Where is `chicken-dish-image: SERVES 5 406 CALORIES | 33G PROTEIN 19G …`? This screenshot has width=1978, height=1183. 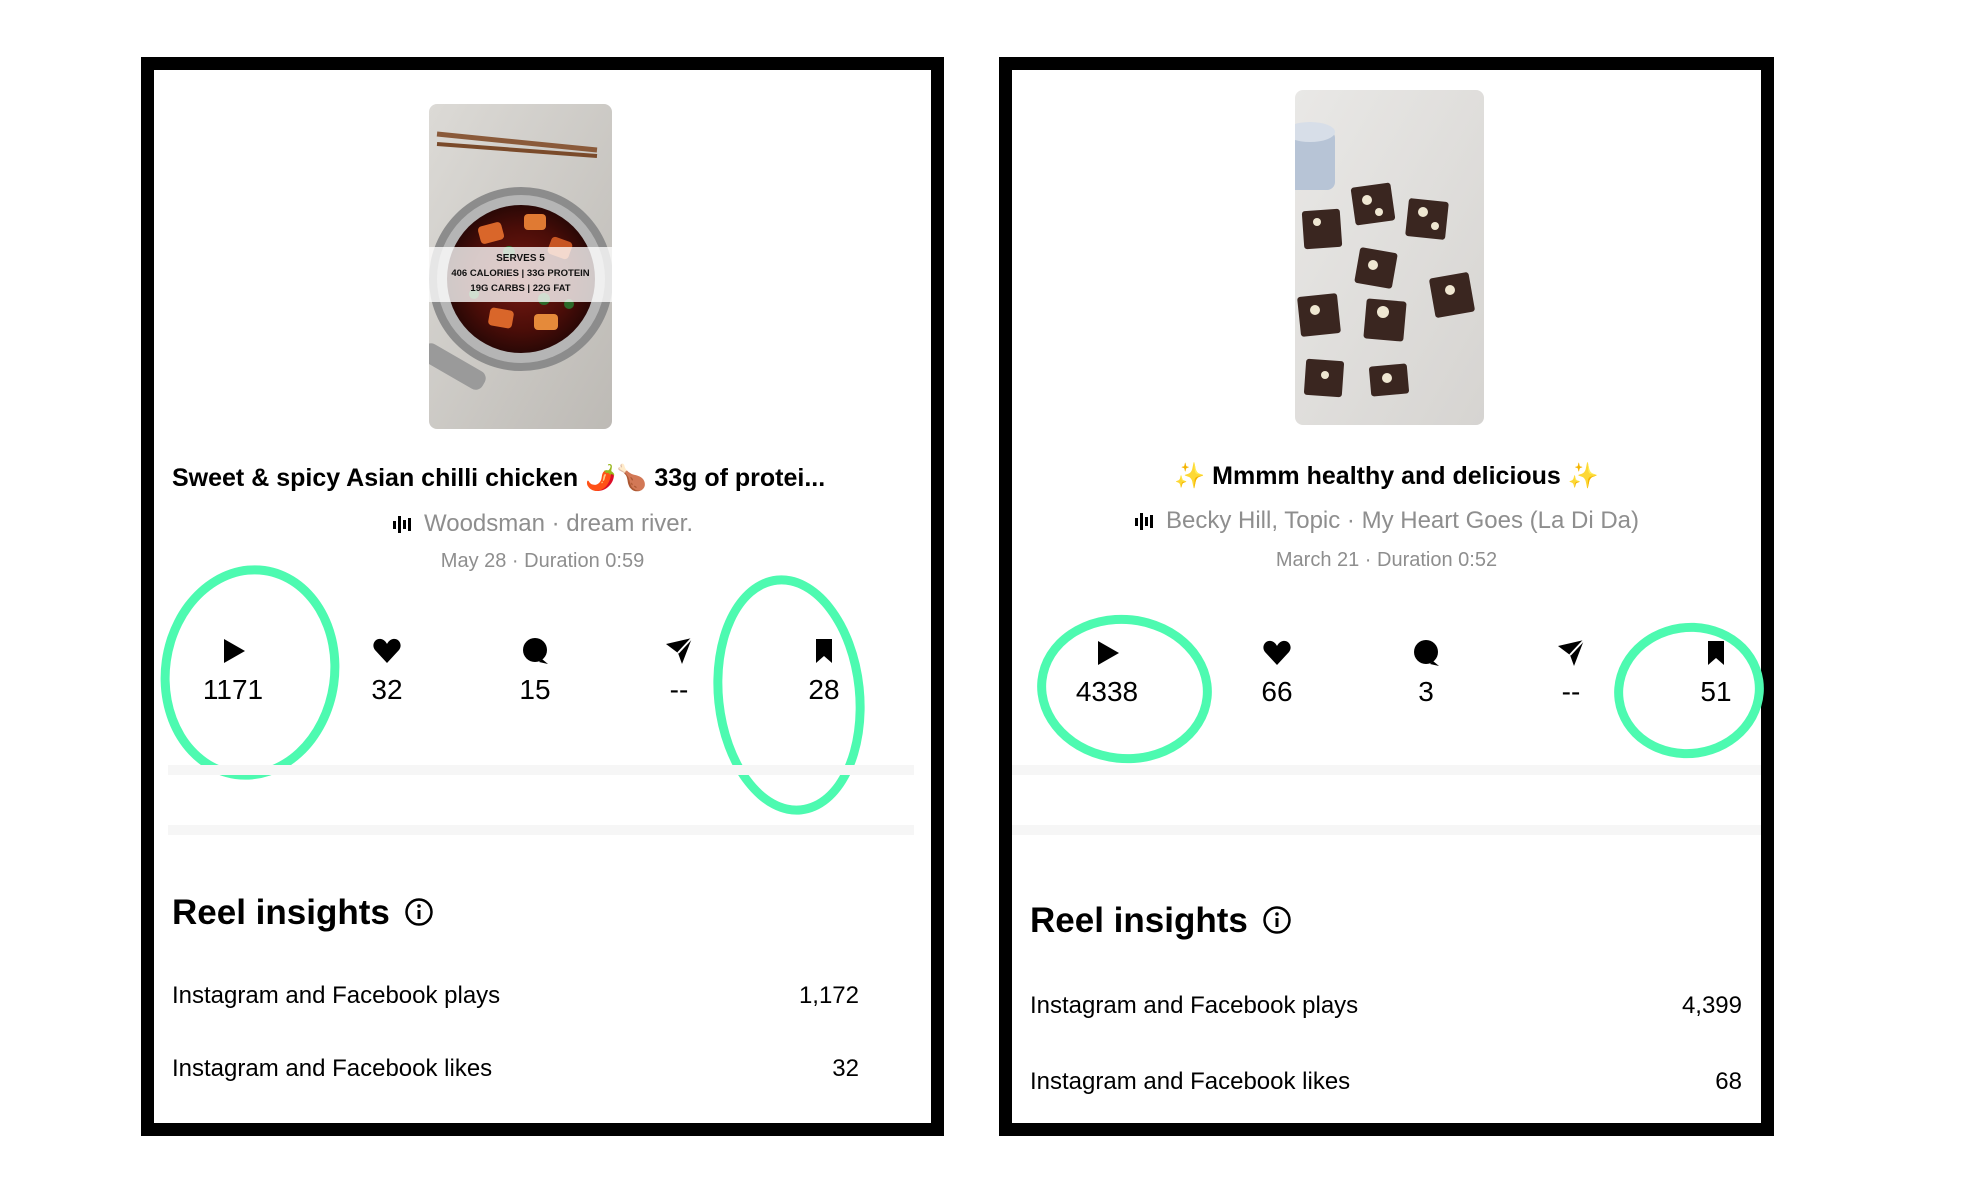 chicken-dish-image: SERVES 5 406 CALORIES | 33G PROTEIN 19G … is located at coordinates (520, 266).